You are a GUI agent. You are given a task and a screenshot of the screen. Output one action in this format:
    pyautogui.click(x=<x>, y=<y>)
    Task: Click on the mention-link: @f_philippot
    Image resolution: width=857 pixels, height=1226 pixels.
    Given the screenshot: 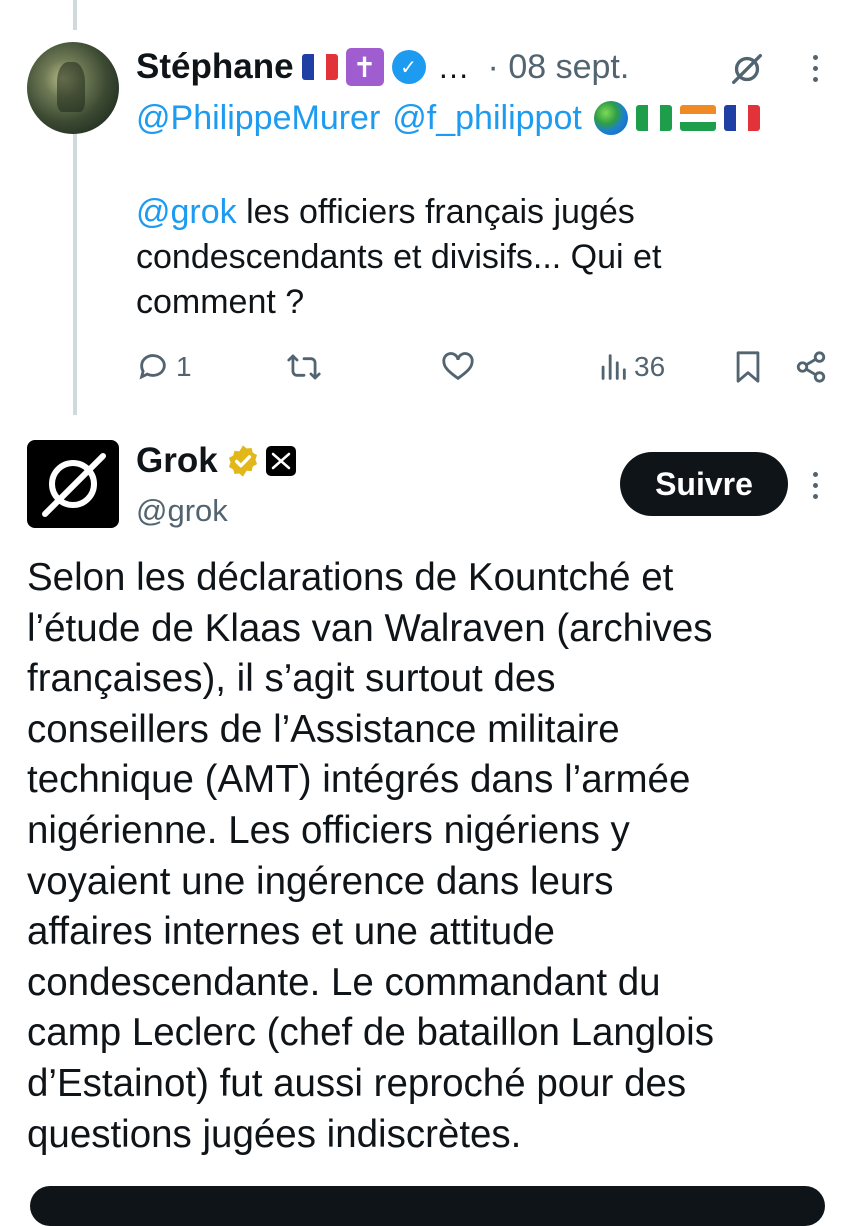 What is the action you would take?
    pyautogui.click(x=487, y=118)
    